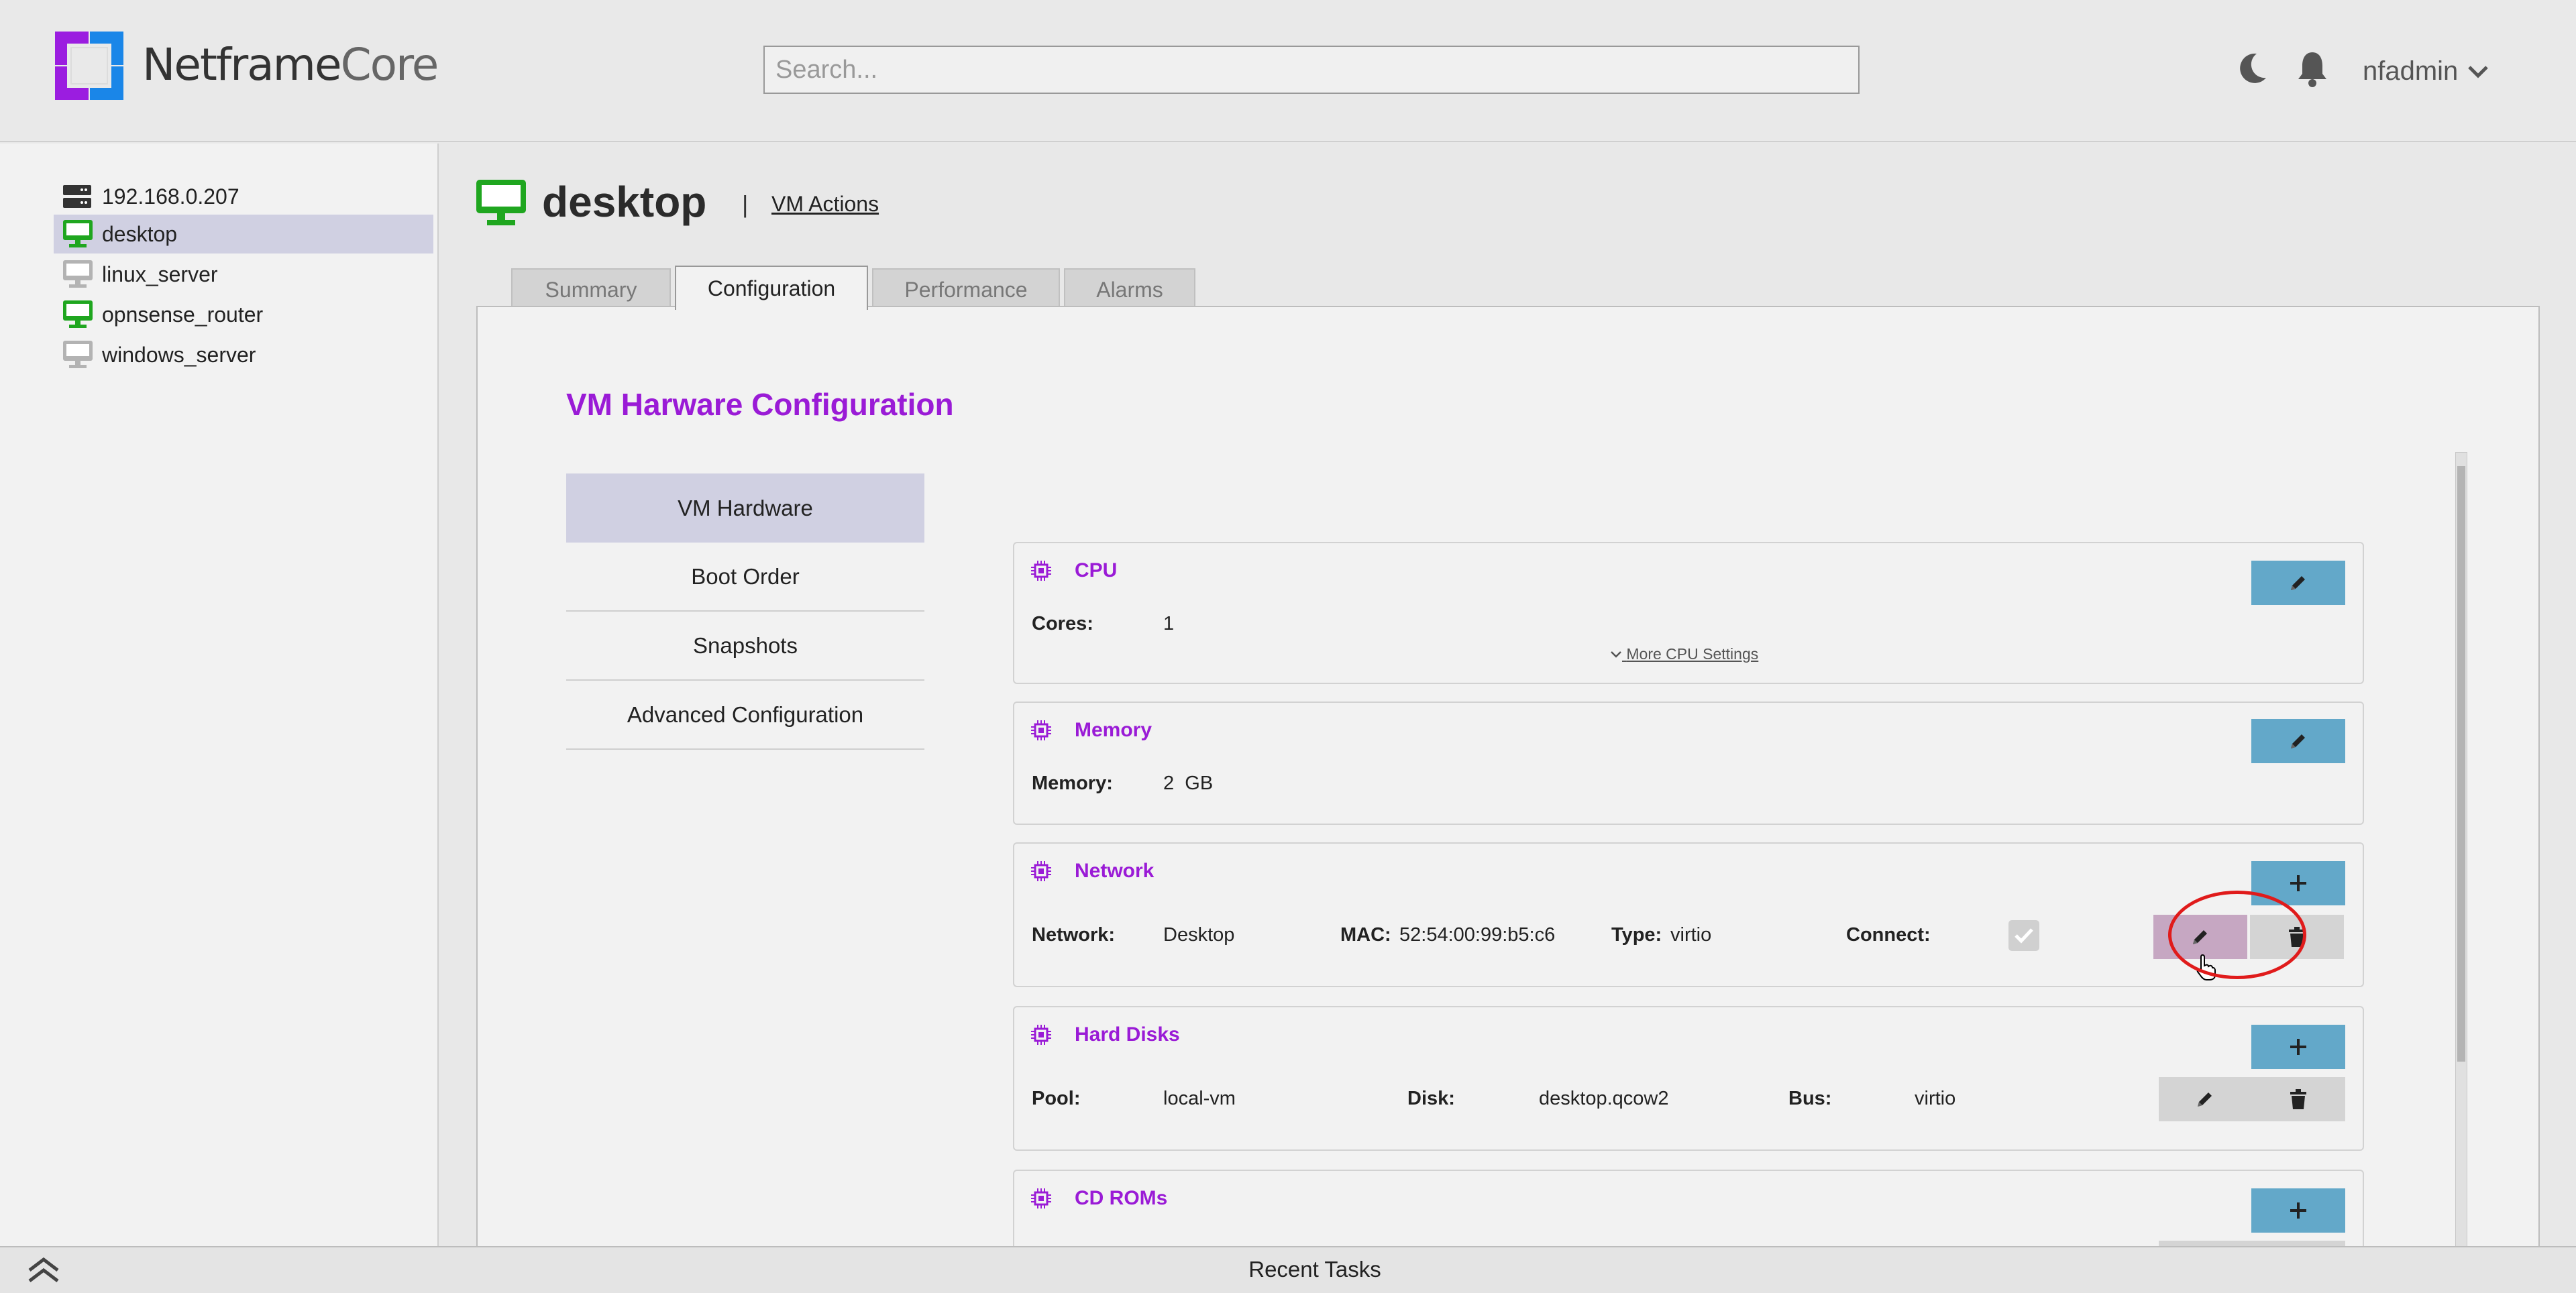  Describe the element at coordinates (2426, 71) in the screenshot. I see `user-menu: nfadmin` at that location.